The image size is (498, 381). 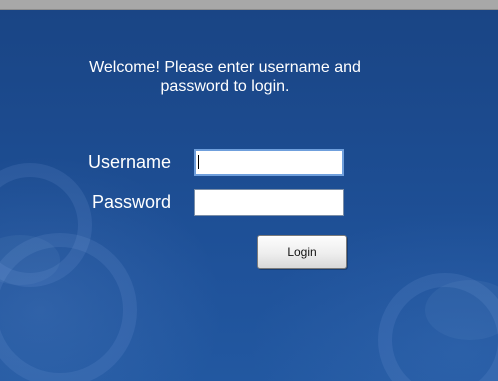 I want to click on welcome-line-1: Welcome! Please enter username and, so click(x=225, y=67).